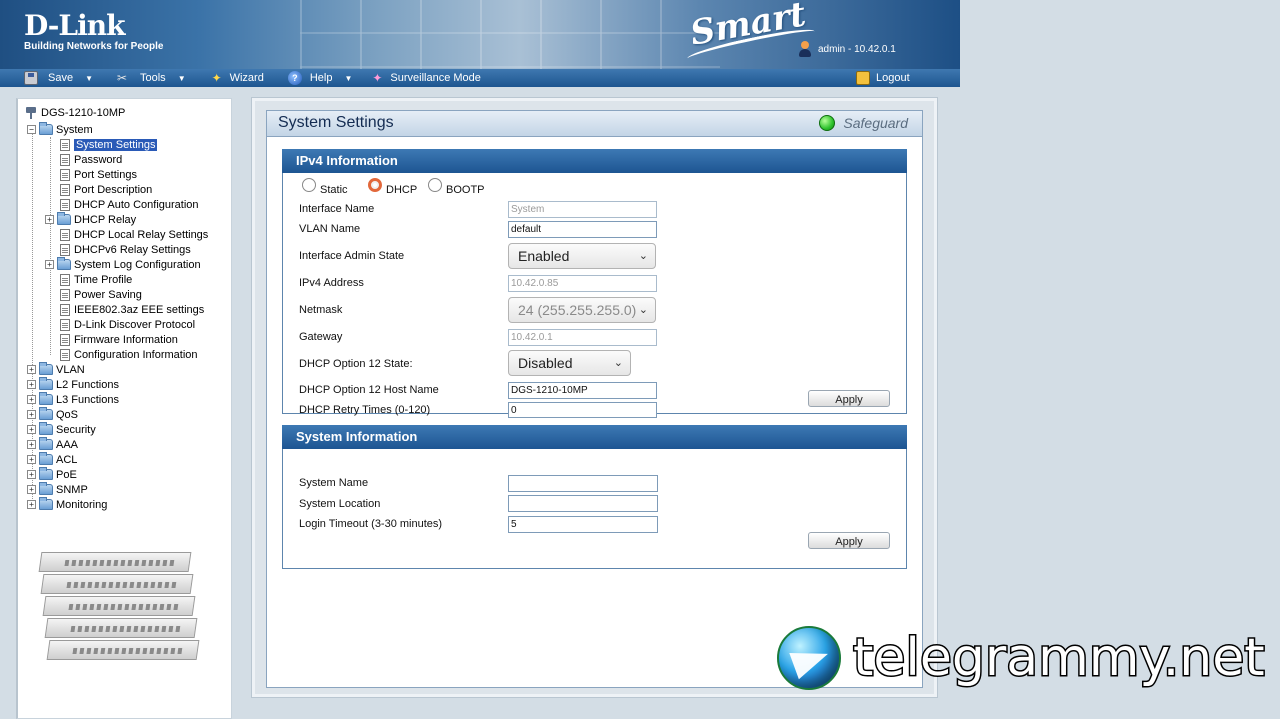 The height and width of the screenshot is (719, 1280). I want to click on gateway-label: Gateway, so click(321, 337).